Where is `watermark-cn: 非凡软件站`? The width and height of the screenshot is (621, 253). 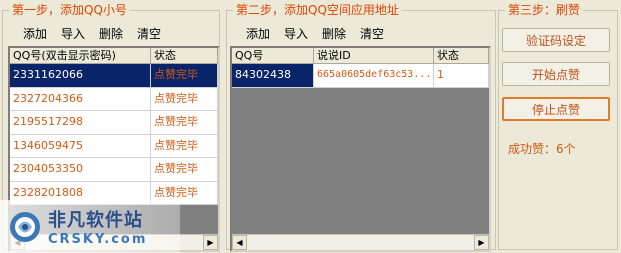
watermark-cn: 非凡软件站 is located at coordinates (95, 220).